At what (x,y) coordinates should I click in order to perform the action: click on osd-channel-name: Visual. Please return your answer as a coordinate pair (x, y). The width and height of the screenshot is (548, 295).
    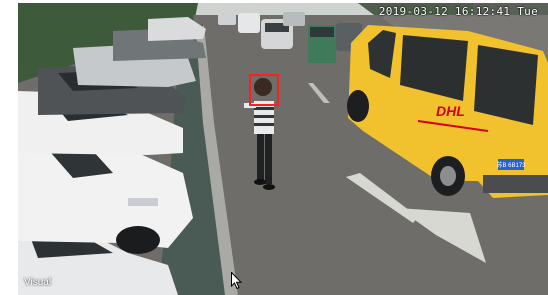
    Looking at the image, I should click on (38, 282).